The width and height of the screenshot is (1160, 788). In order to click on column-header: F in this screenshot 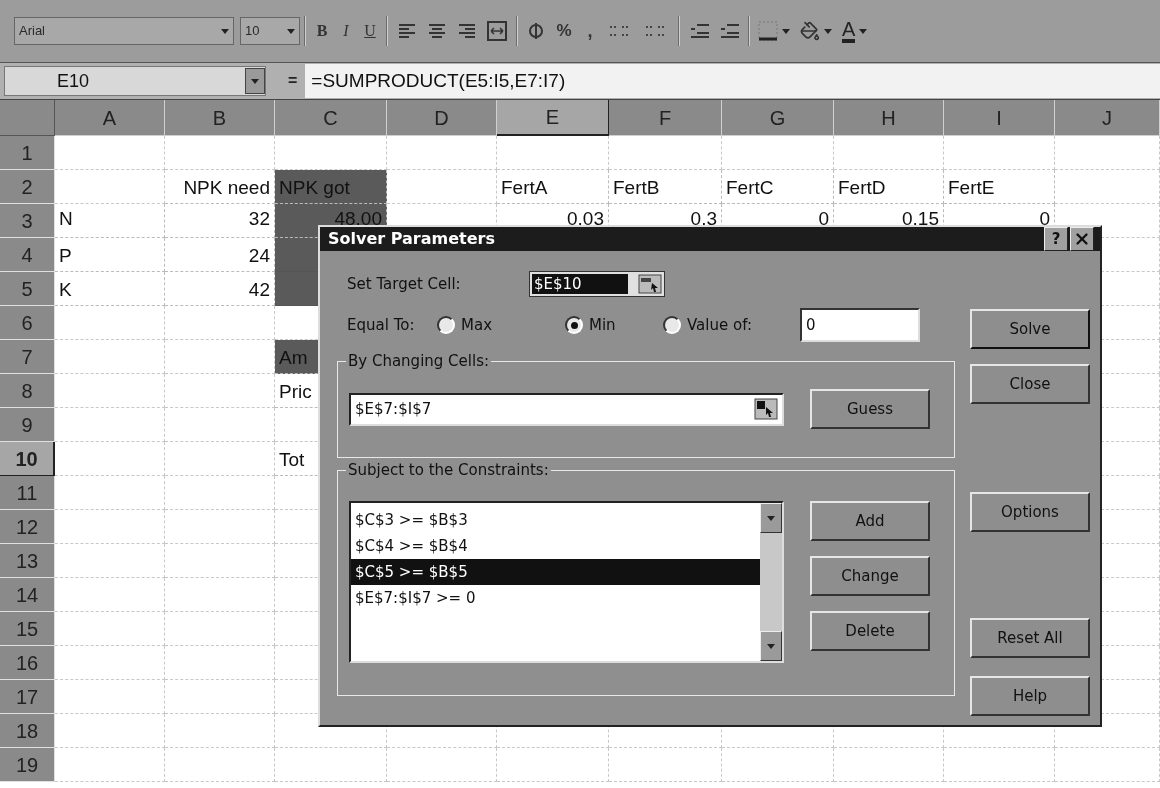, I will do `click(665, 118)`.